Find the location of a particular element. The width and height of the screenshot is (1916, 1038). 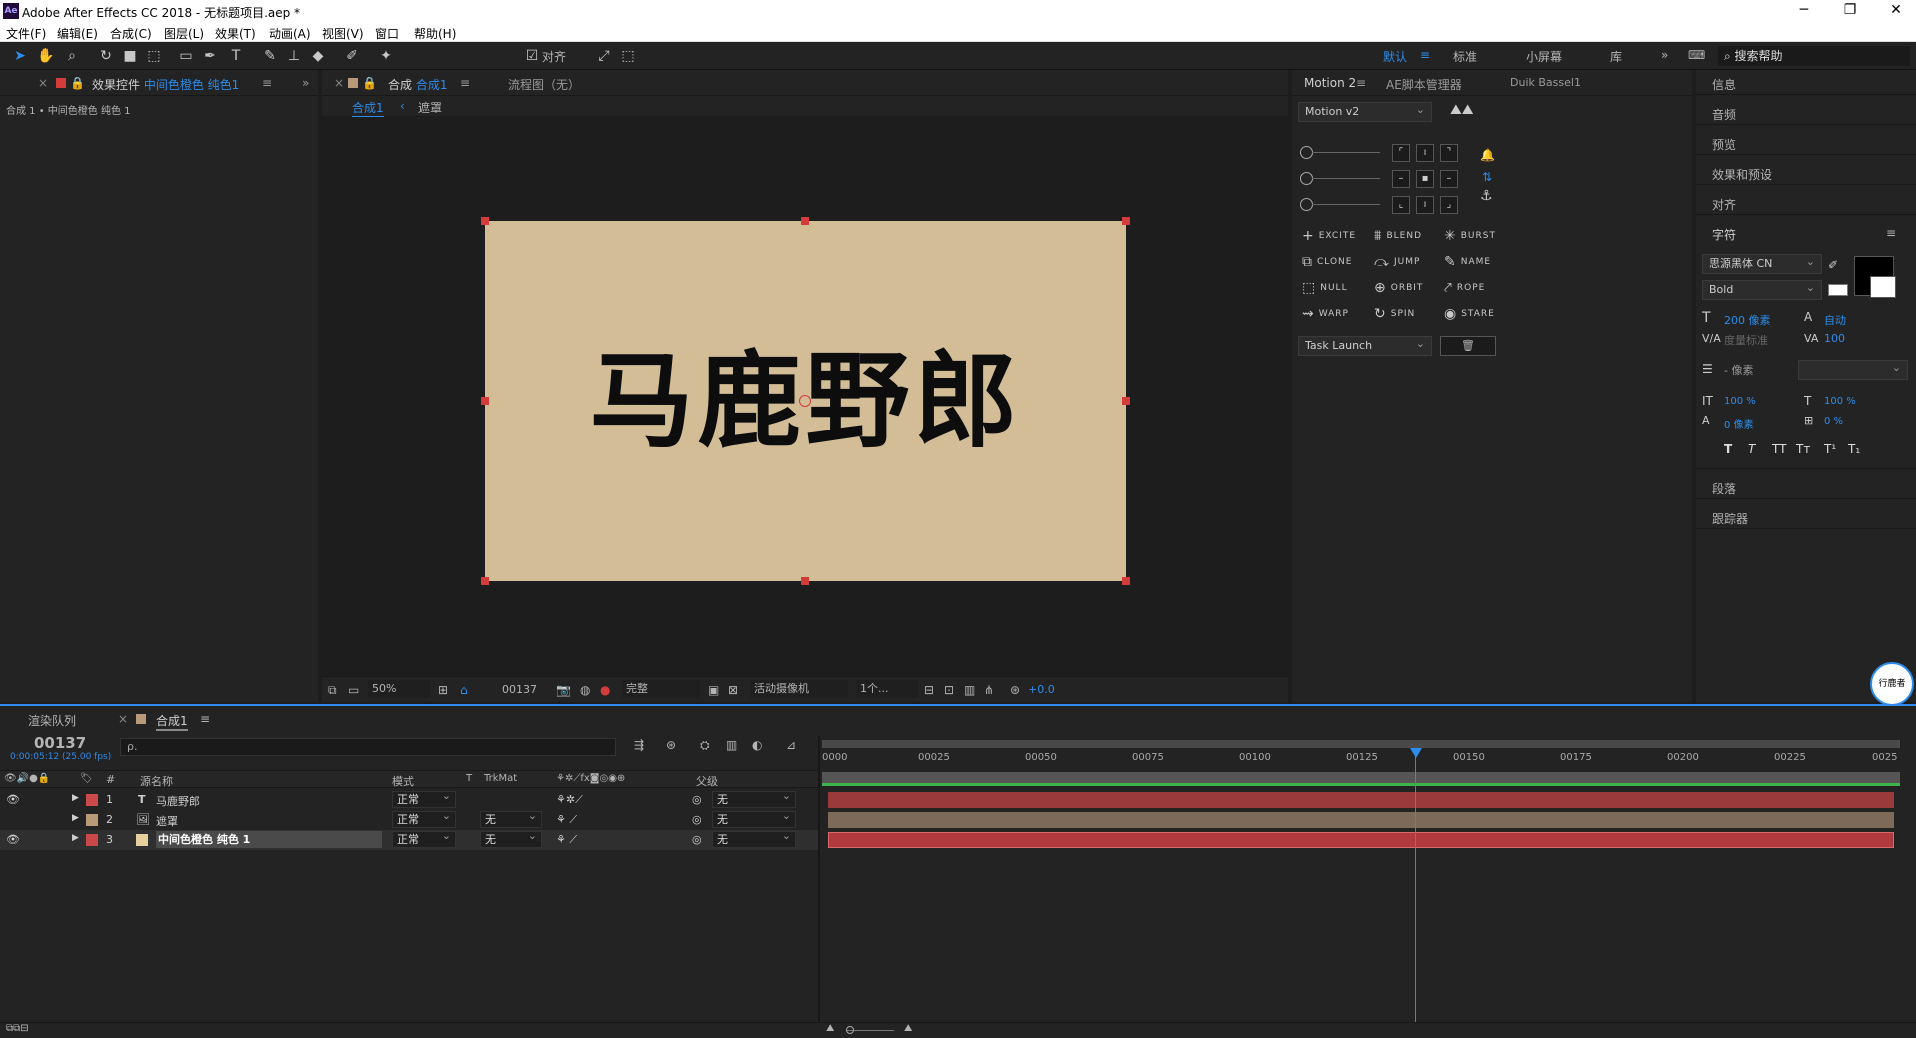

panel-menu-icon: ≡ is located at coordinates (267, 83).